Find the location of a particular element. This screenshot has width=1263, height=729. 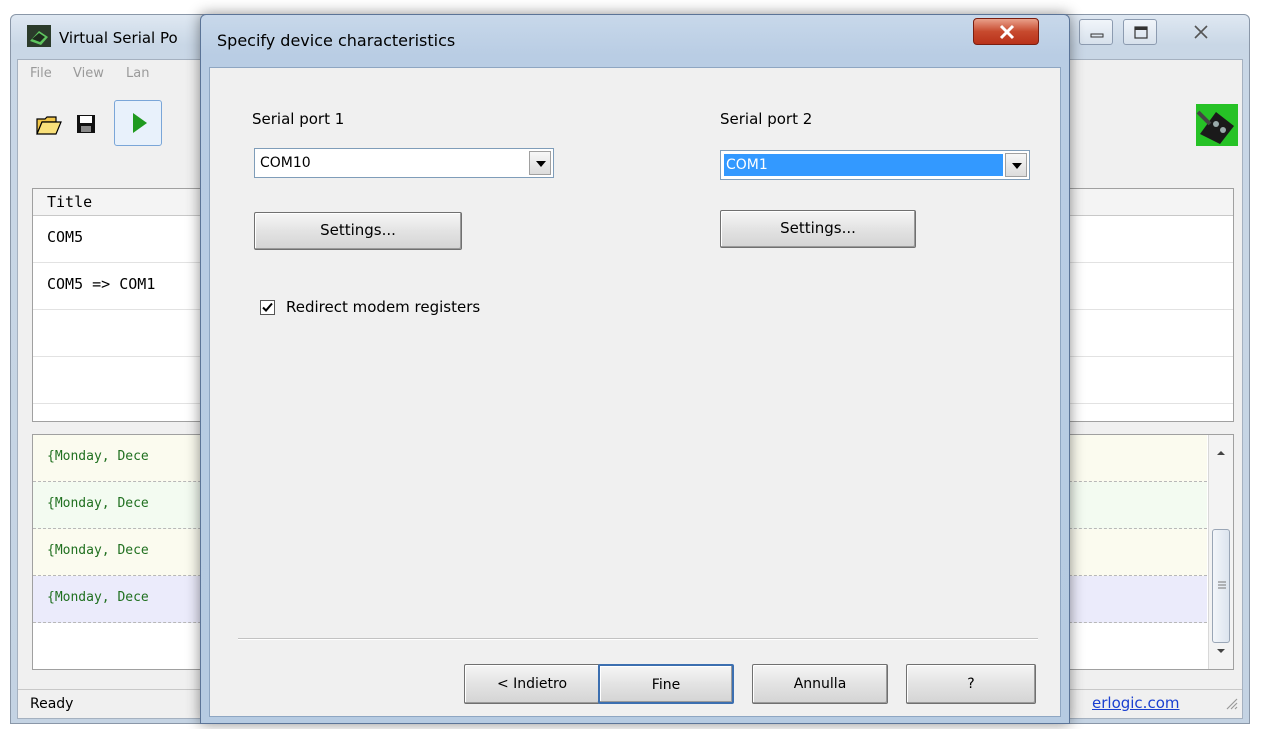

dialog-separator is located at coordinates (638, 639).